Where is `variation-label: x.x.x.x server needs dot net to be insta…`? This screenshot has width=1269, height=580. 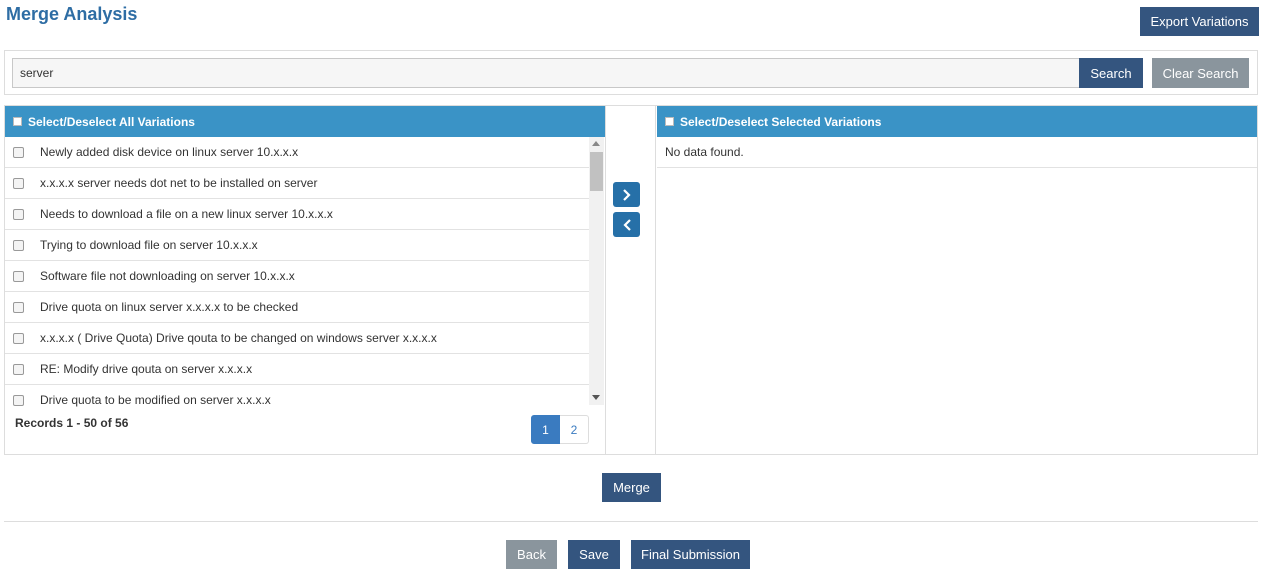
variation-label: x.x.x.x server needs dot net to be insta… is located at coordinates (179, 183).